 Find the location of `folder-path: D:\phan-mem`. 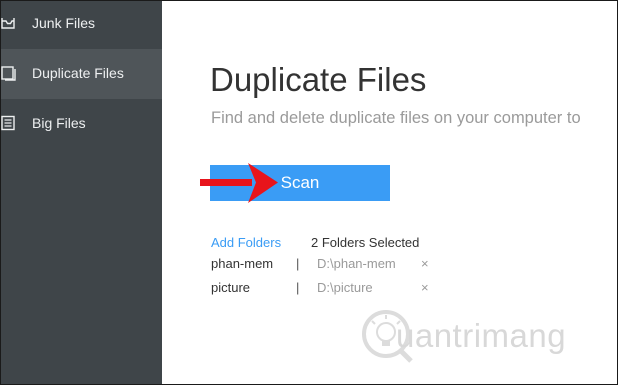

folder-path: D:\phan-mem is located at coordinates (356, 263).